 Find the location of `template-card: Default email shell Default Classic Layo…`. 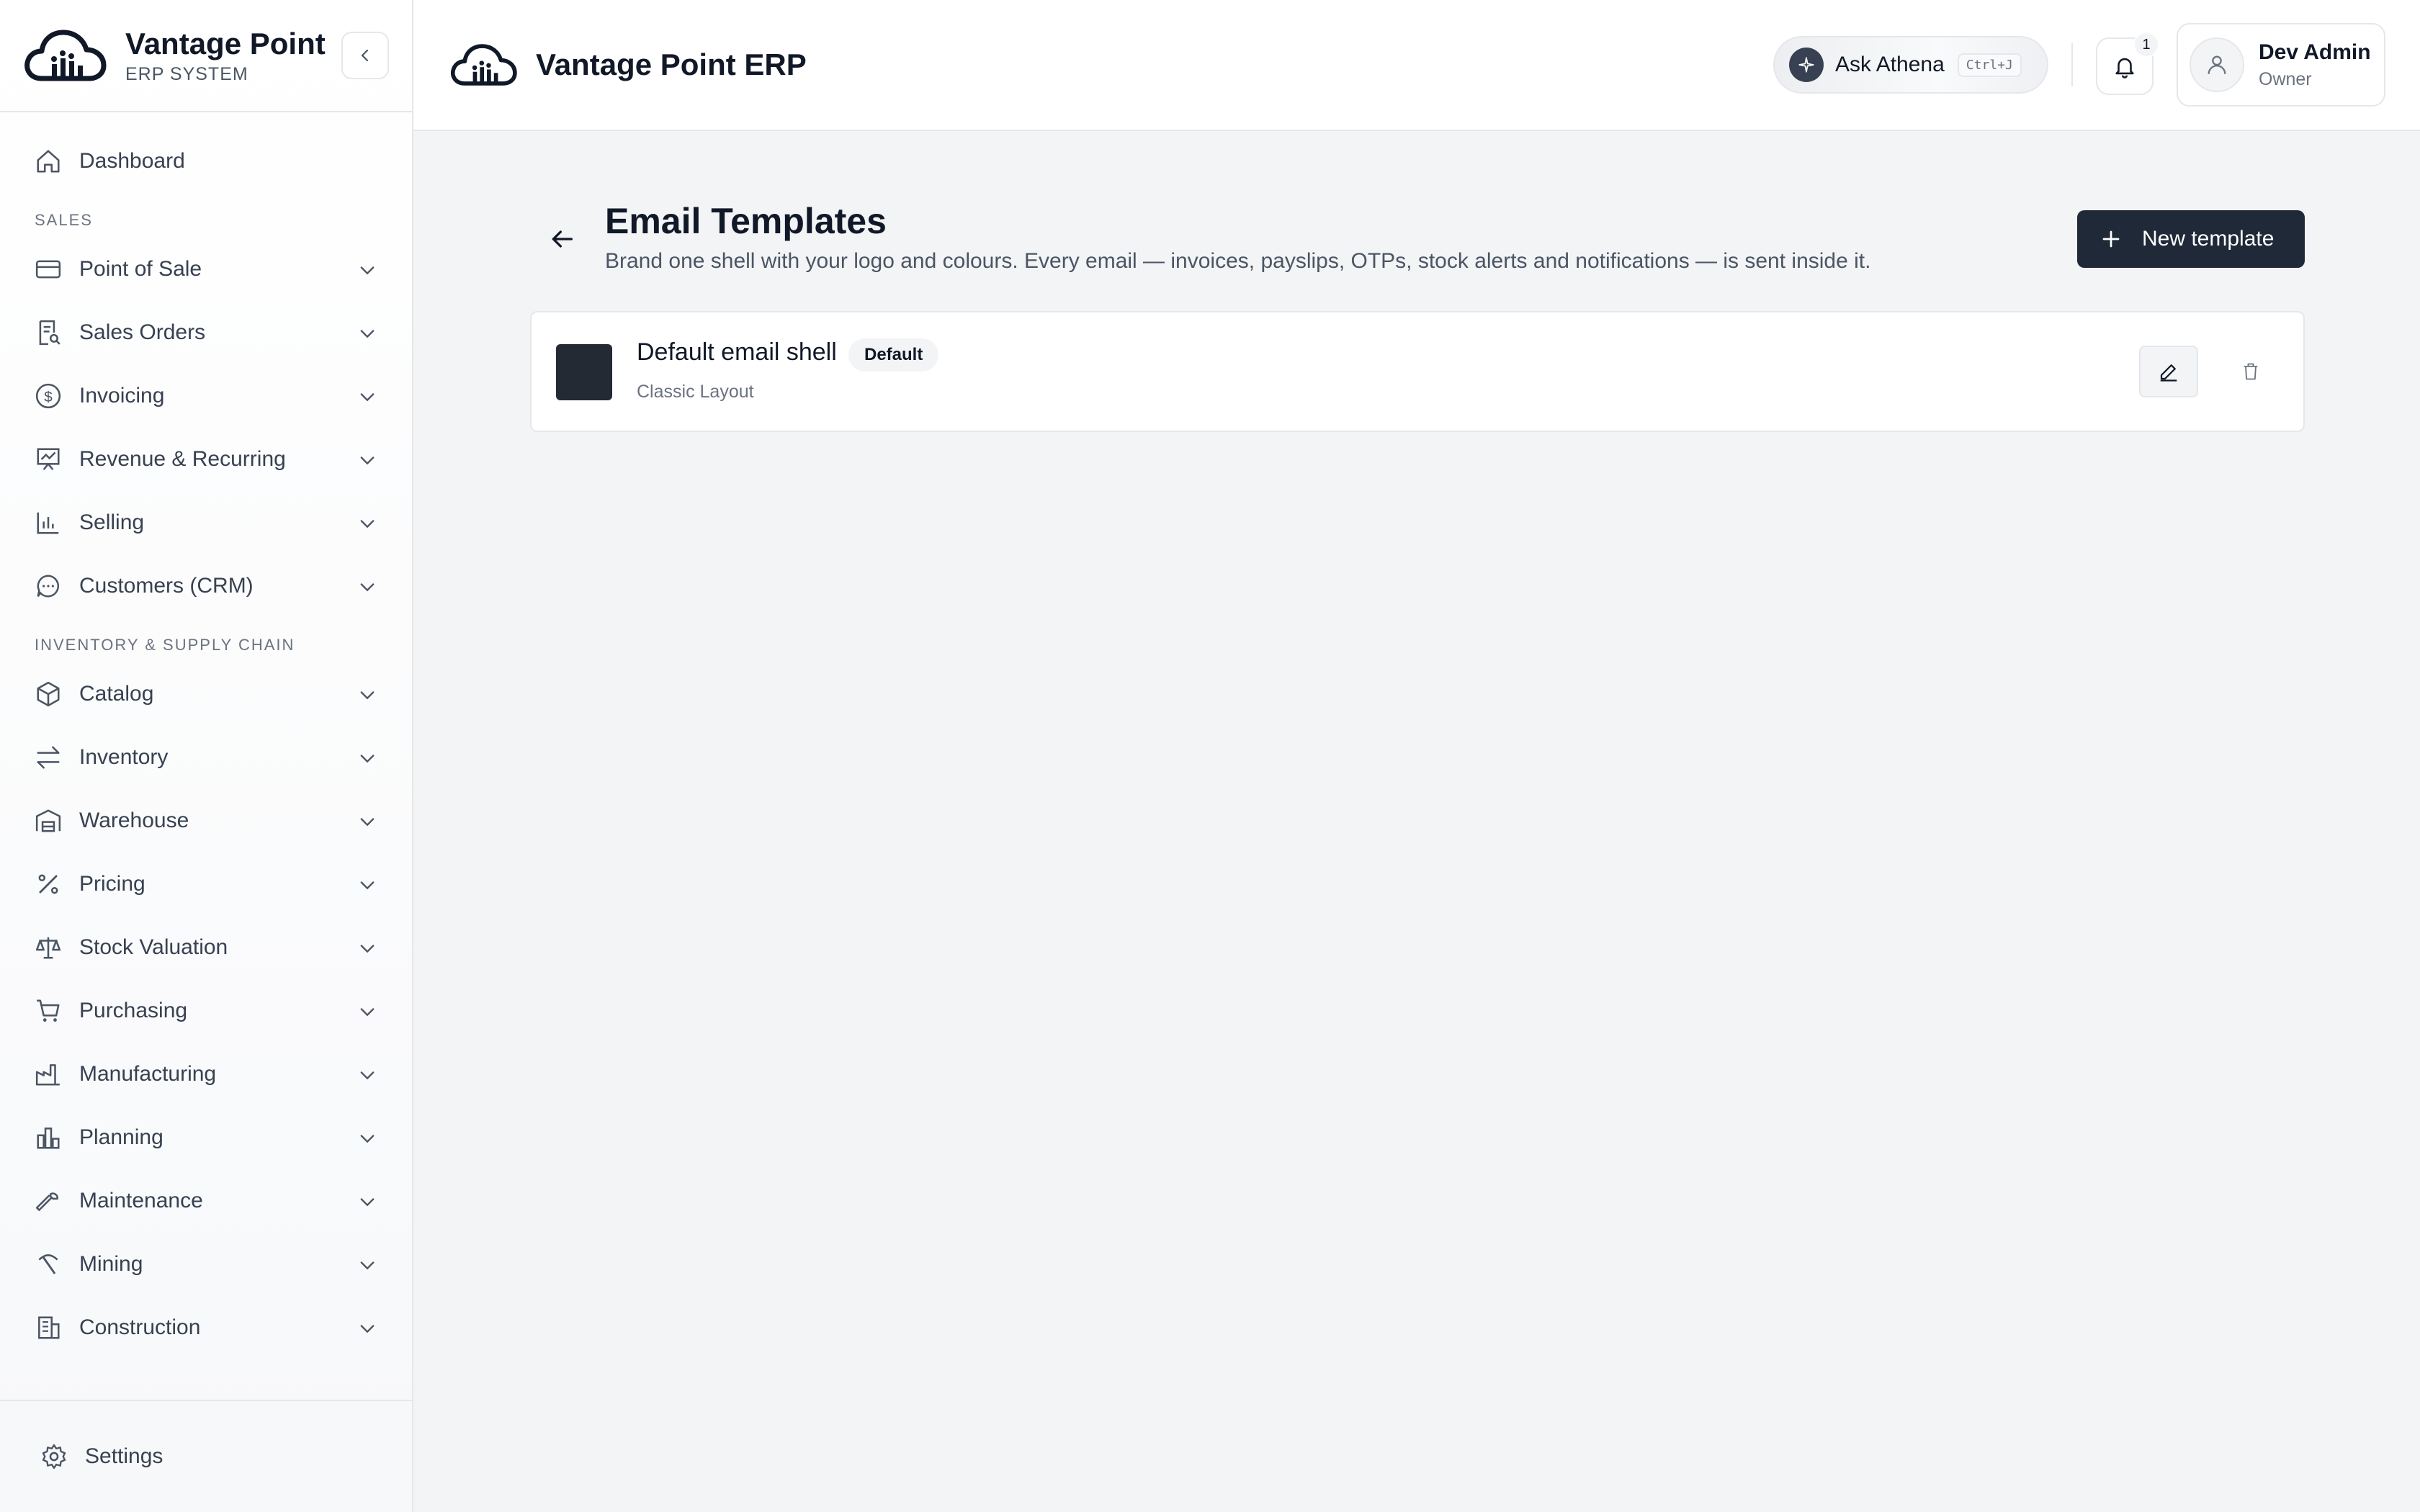

template-card: Default email shell Default Classic Layo… is located at coordinates (1417, 371).